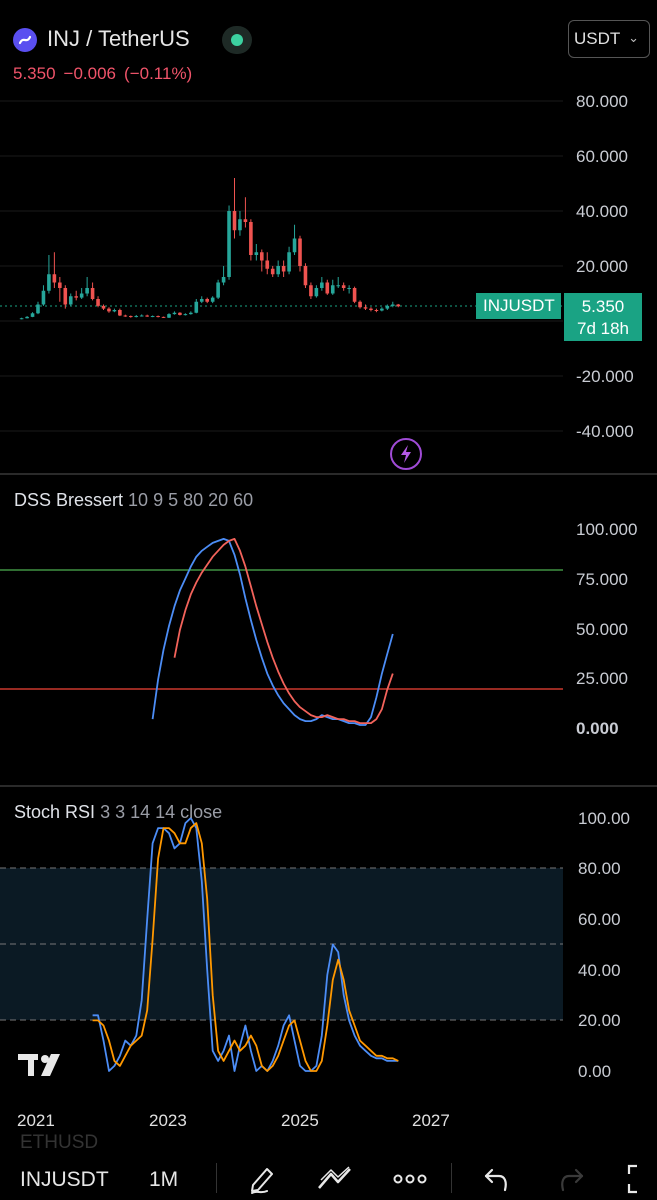 The height and width of the screenshot is (1200, 657). I want to click on pencil-icon, so click(262, 1179).